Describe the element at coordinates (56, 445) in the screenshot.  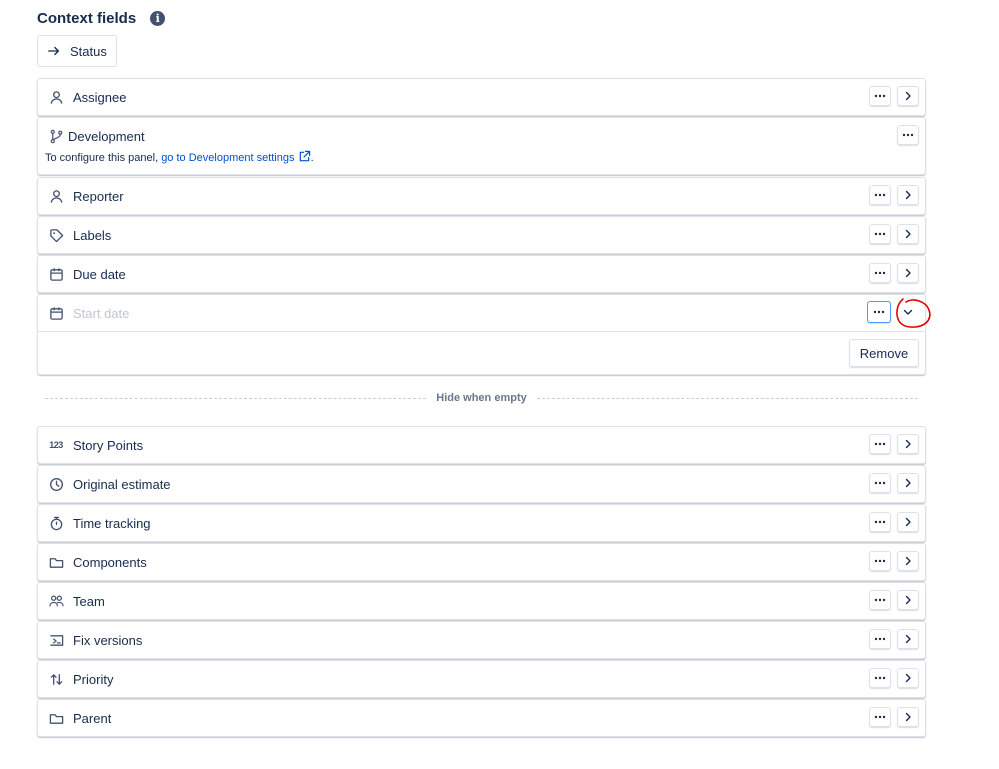
I see `number-icon: 123` at that location.